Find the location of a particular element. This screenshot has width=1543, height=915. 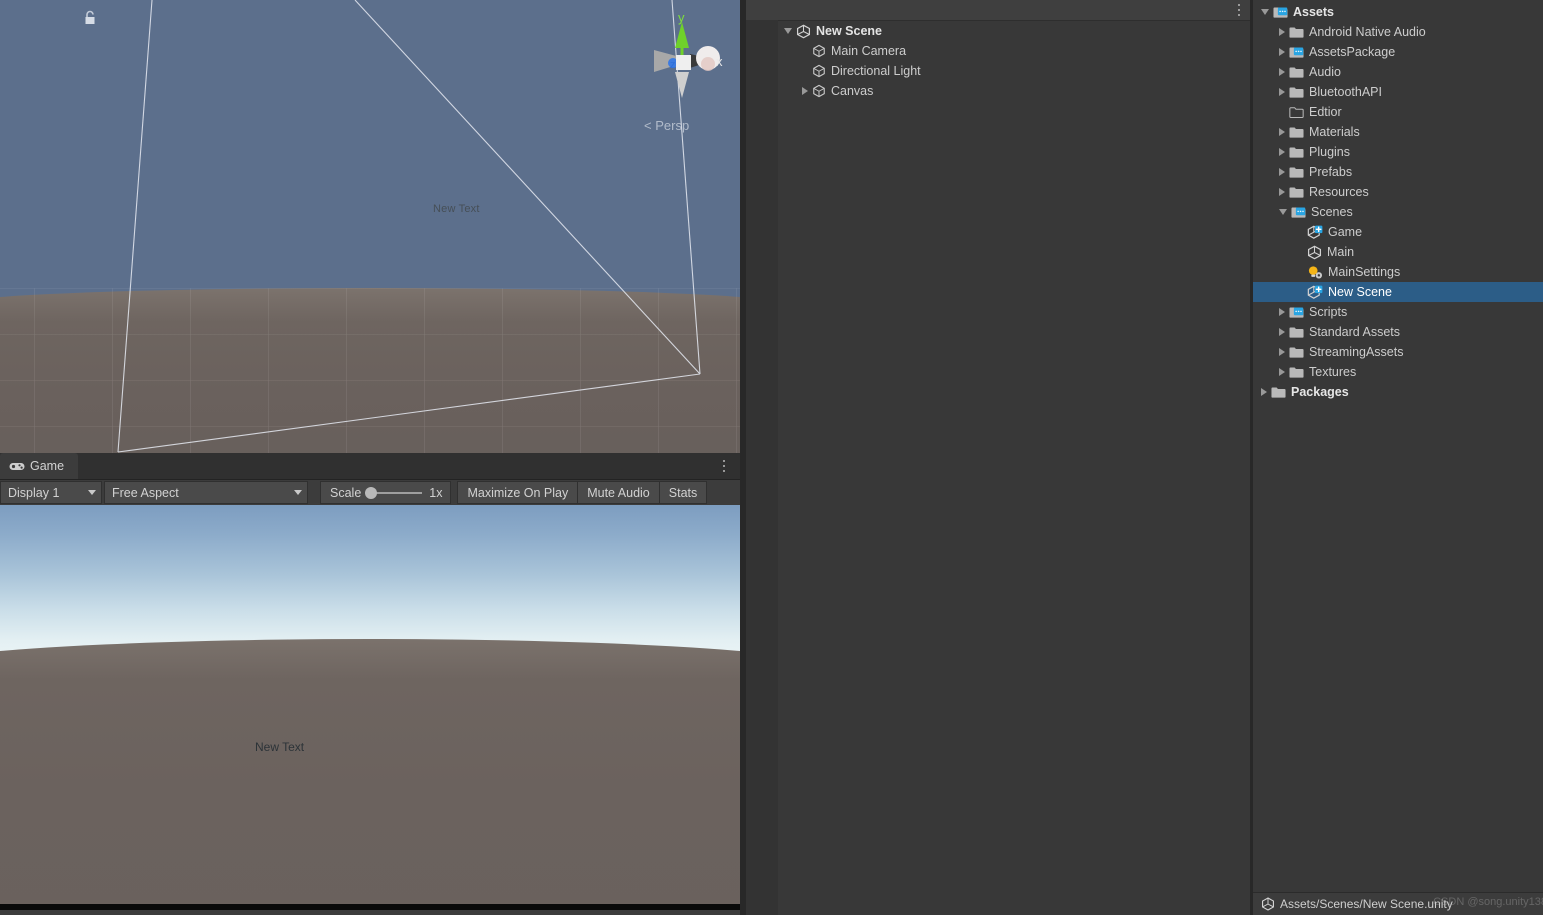

hierarchy-row-directional-light: Directional Light is located at coordinates (998, 71).